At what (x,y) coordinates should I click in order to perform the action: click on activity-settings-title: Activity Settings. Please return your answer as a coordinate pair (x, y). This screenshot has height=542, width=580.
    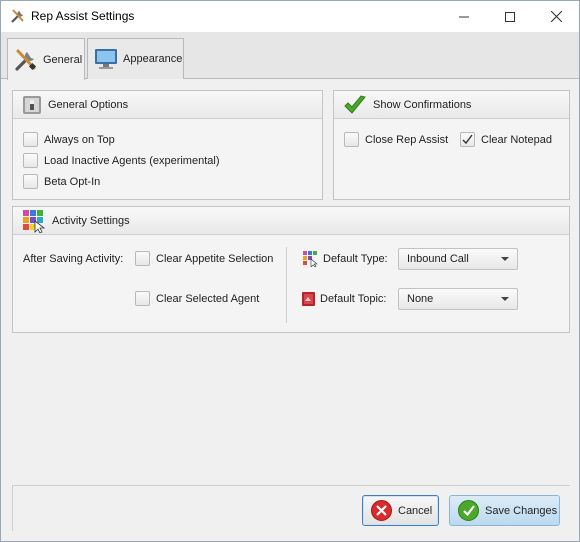
    Looking at the image, I should click on (91, 220).